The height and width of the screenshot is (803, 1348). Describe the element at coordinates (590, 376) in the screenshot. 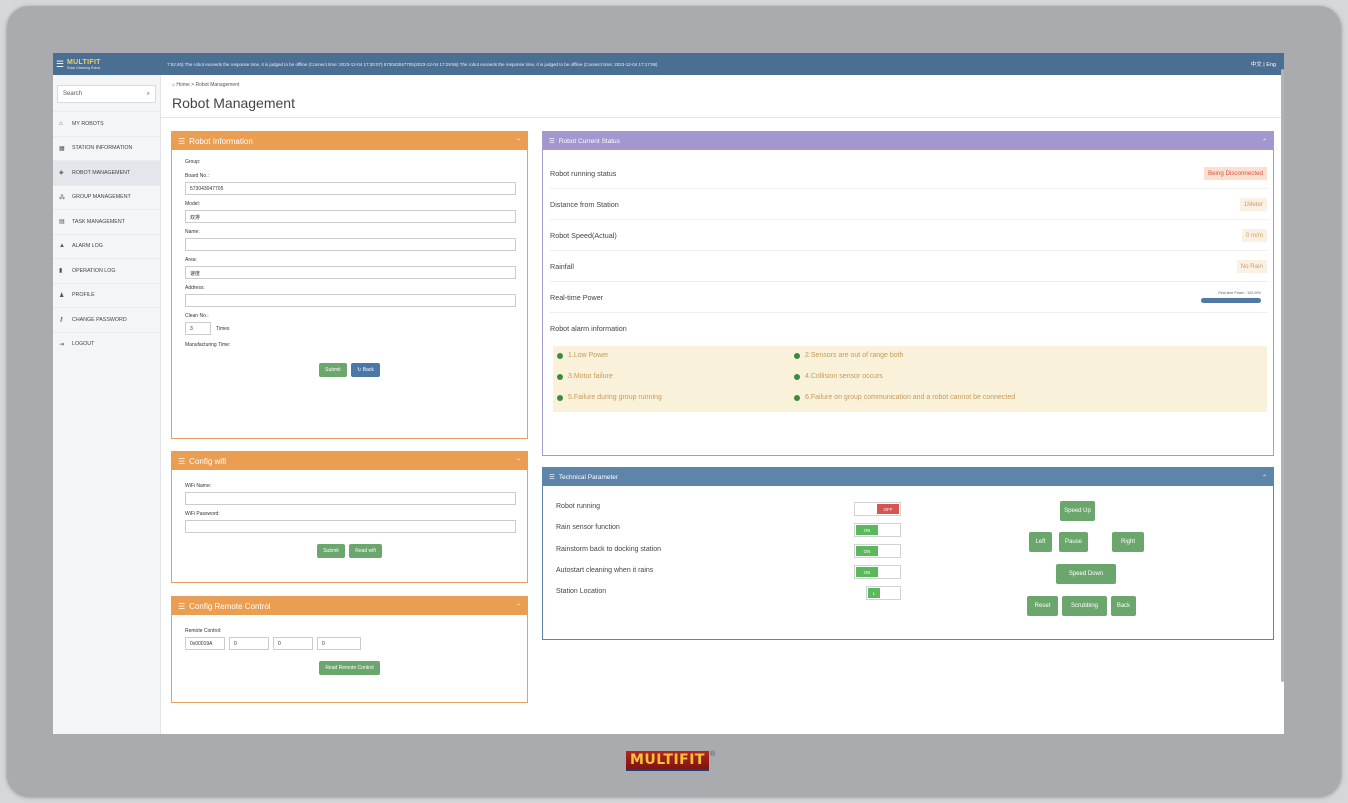

I see `alarm-text: 3.Motor failure` at that location.